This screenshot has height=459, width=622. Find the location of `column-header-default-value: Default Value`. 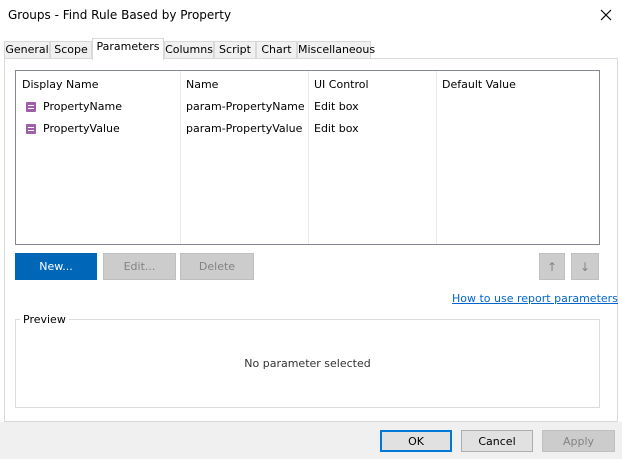

column-header-default-value: Default Value is located at coordinates (479, 84).